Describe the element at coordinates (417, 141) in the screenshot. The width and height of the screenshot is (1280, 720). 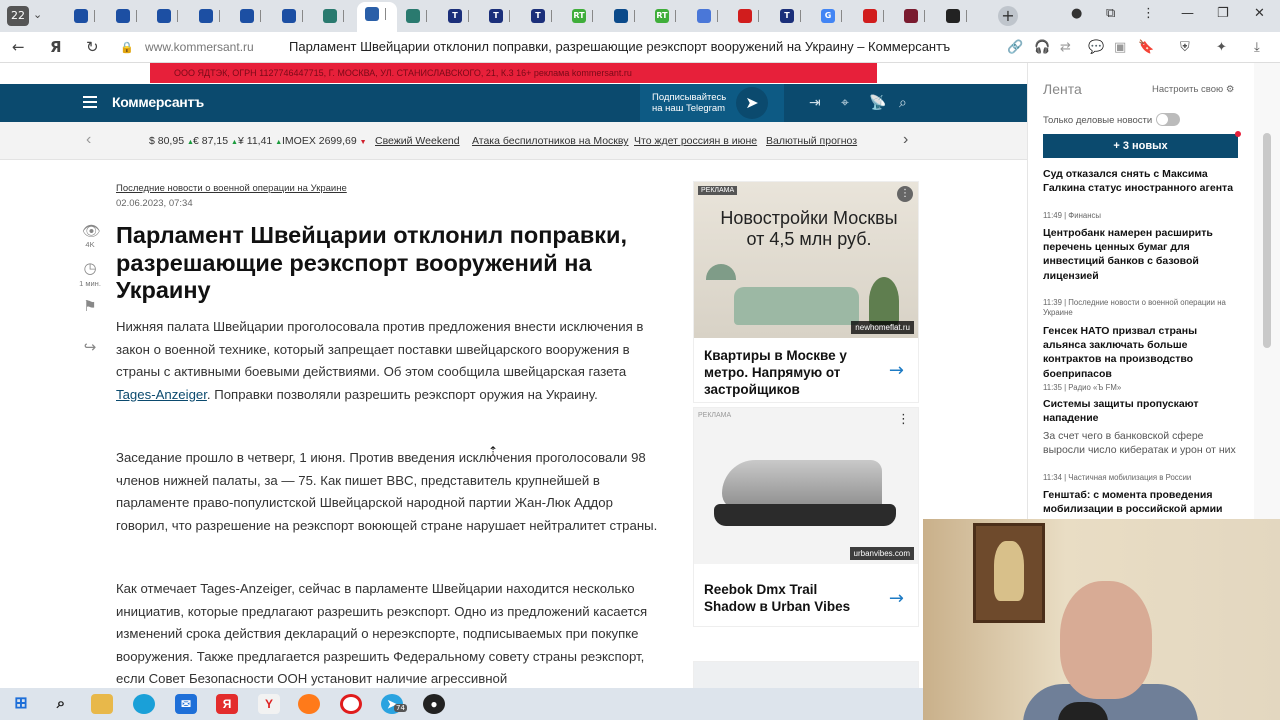
I see `ticker-link: Свежий Weekend` at that location.